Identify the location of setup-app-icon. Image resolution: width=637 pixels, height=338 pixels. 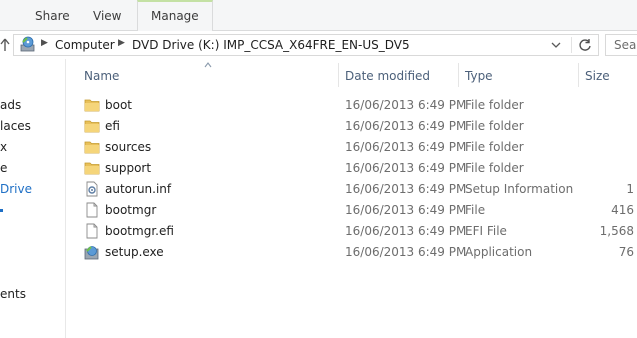
(91, 253).